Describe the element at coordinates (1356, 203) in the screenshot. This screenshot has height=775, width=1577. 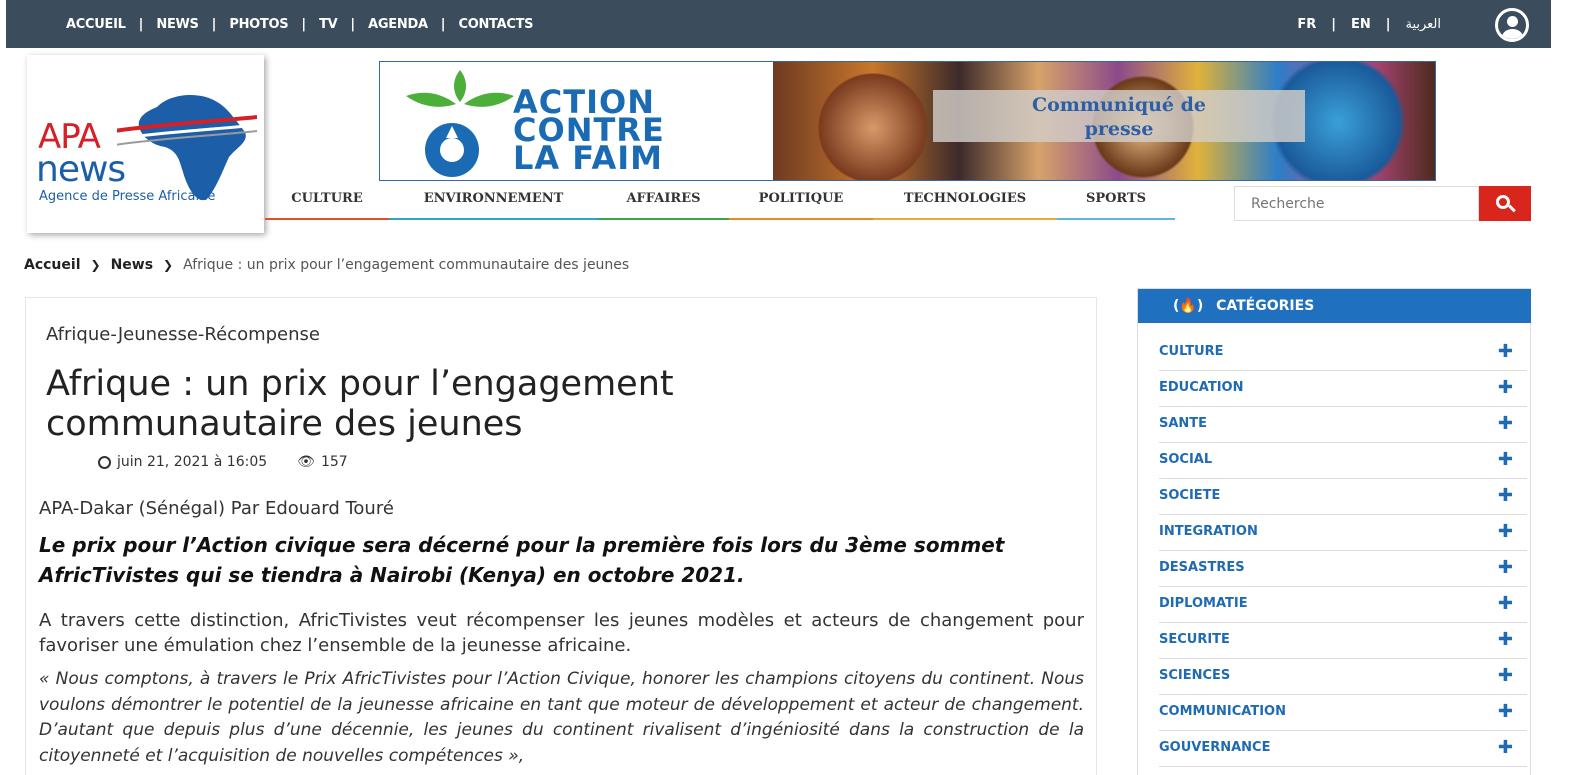
I see `search-input` at that location.